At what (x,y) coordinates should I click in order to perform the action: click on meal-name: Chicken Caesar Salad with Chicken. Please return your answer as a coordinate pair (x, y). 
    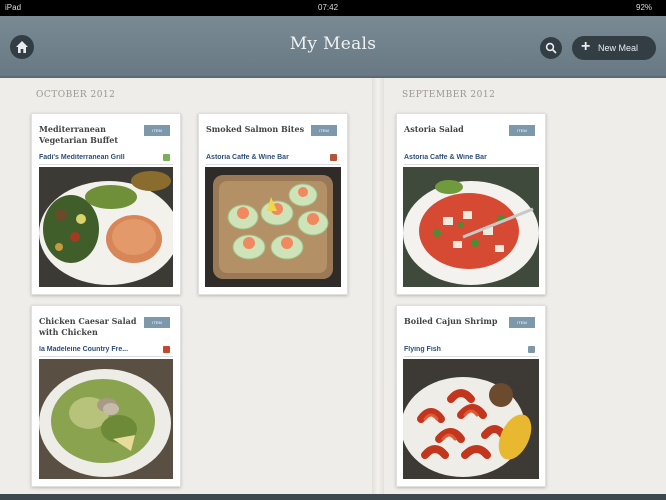
    Looking at the image, I should click on (88, 326).